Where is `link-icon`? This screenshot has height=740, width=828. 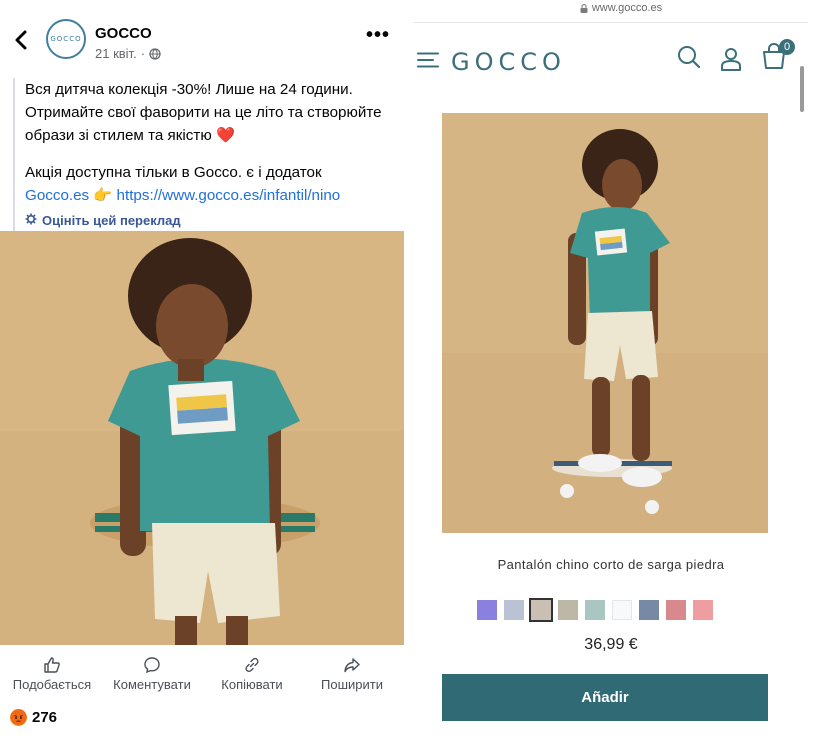
link-icon is located at coordinates (252, 665).